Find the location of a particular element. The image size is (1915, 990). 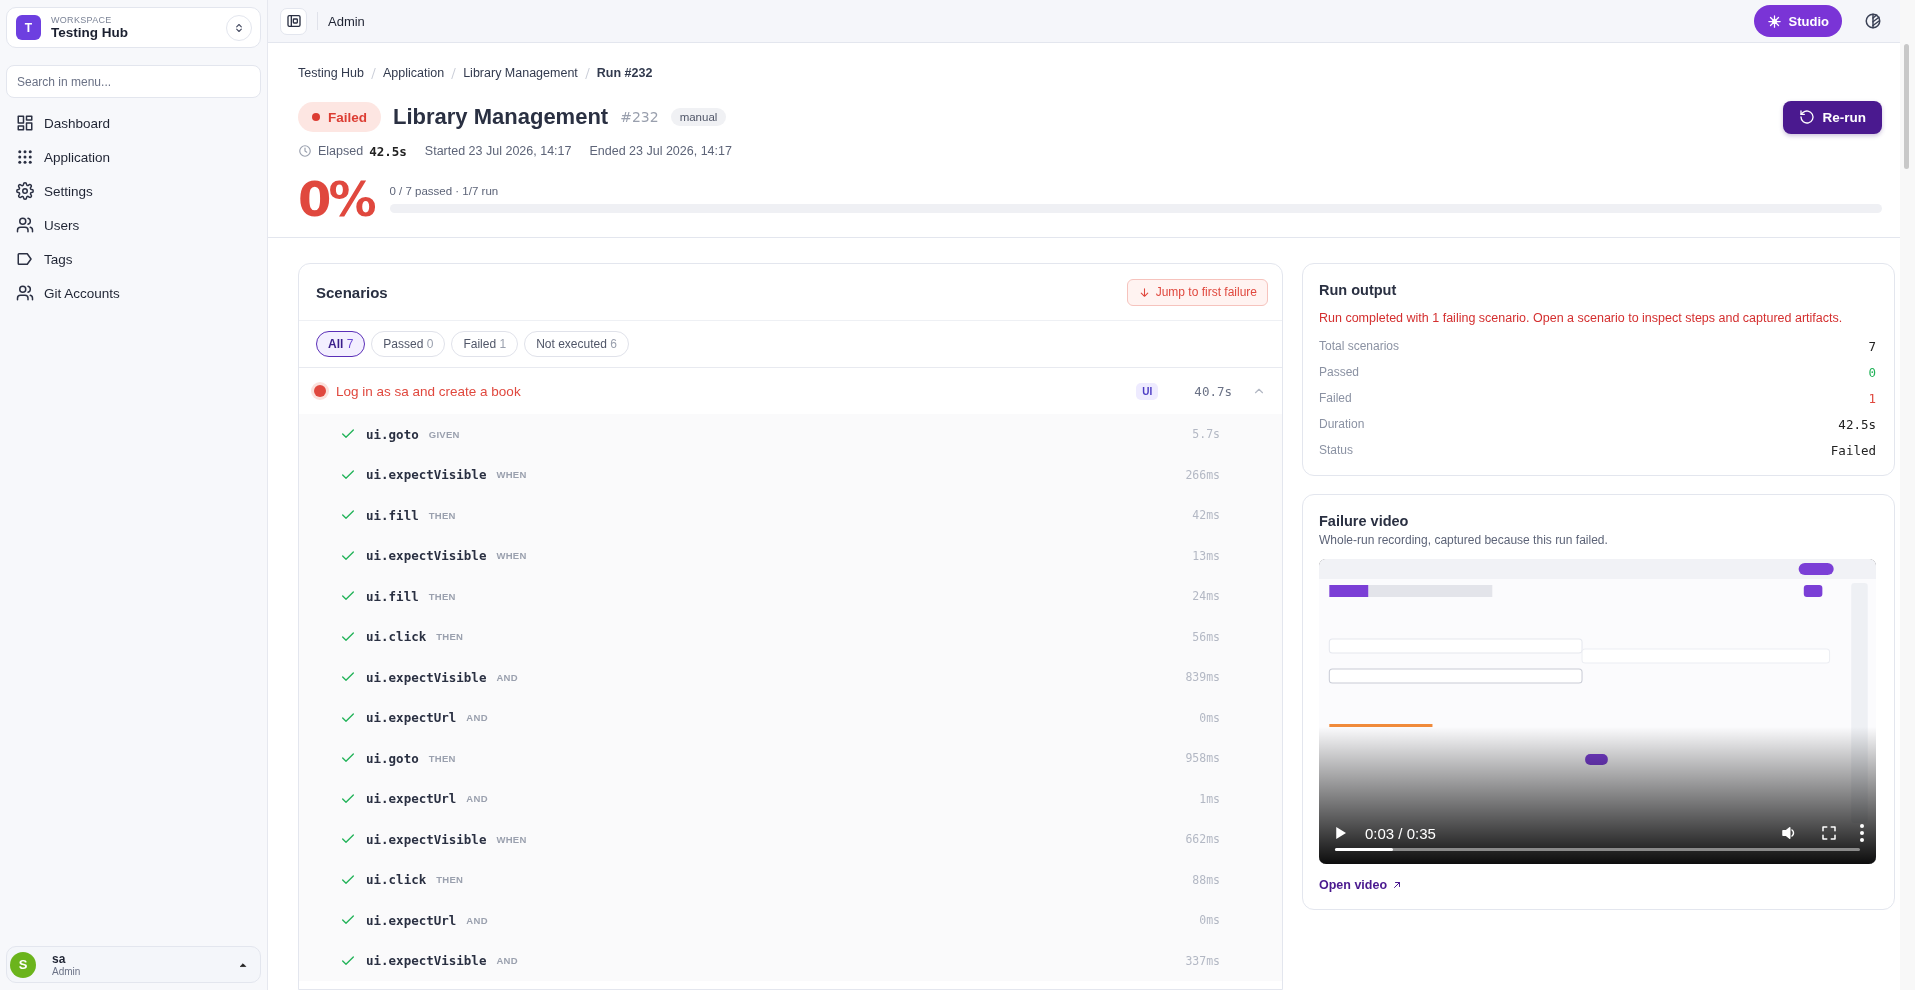

open-video-link: Open video is located at coordinates (1361, 885).